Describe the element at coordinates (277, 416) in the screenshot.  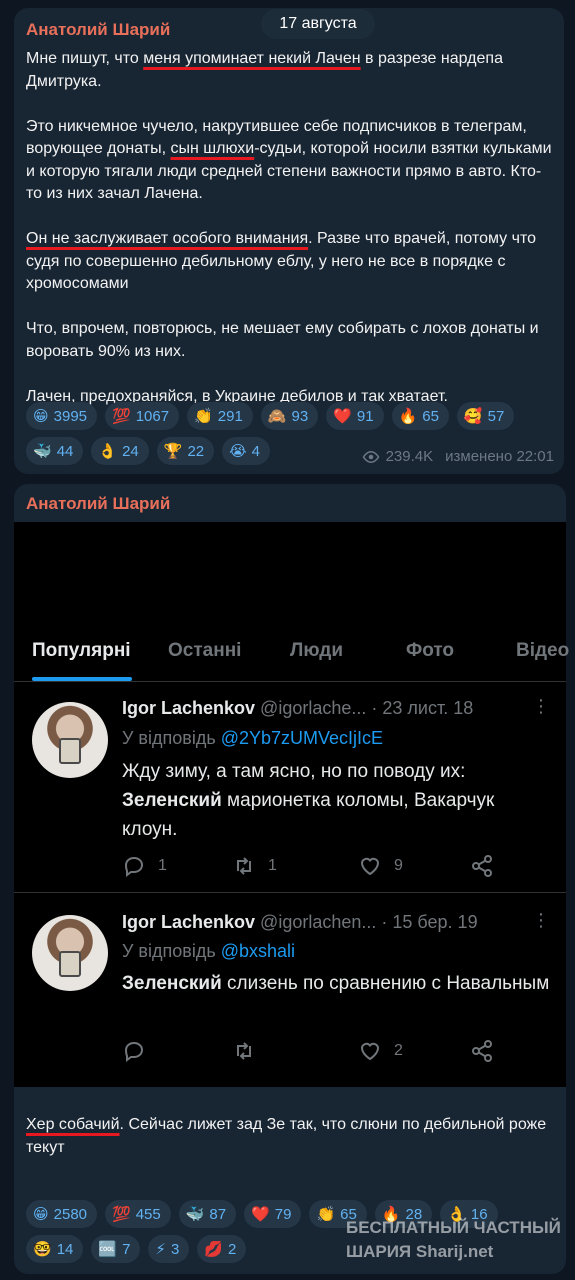
I see `reaction-emoji-icon: 🙈` at that location.